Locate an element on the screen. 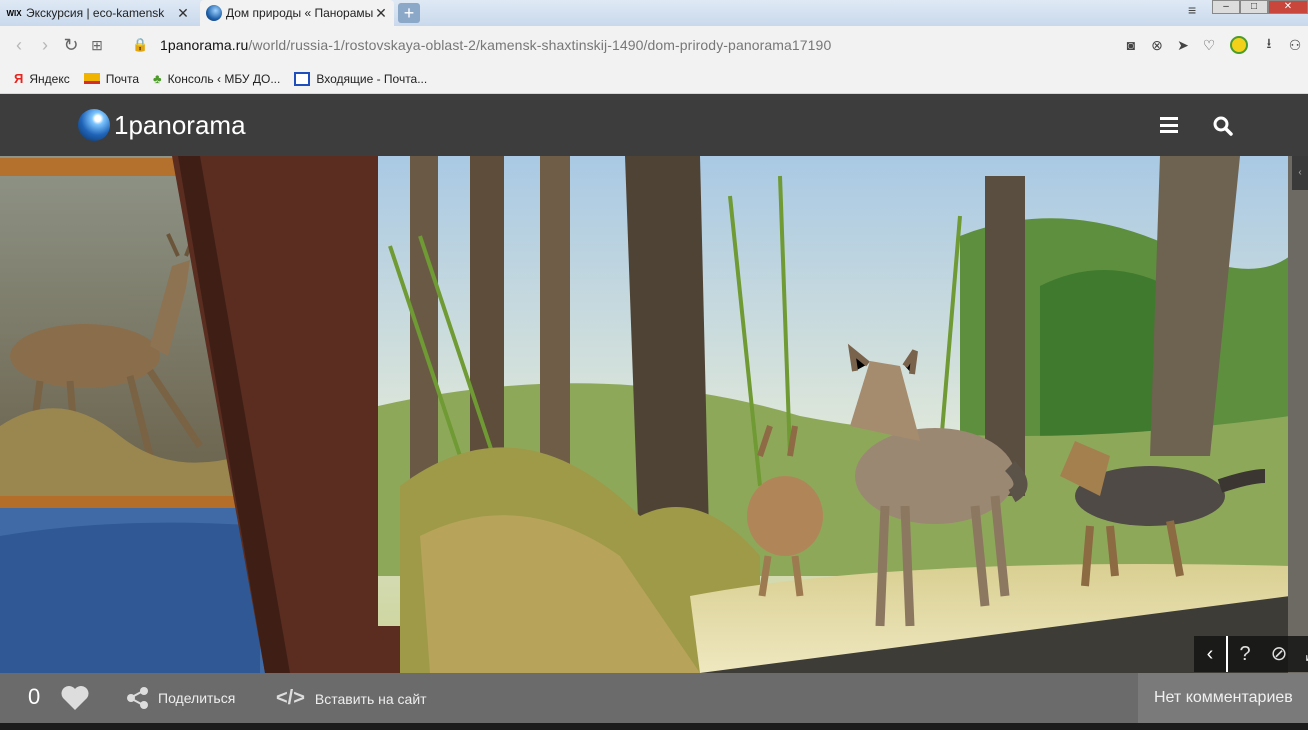  download-icon: ⭳ is located at coordinates (1269, 45).